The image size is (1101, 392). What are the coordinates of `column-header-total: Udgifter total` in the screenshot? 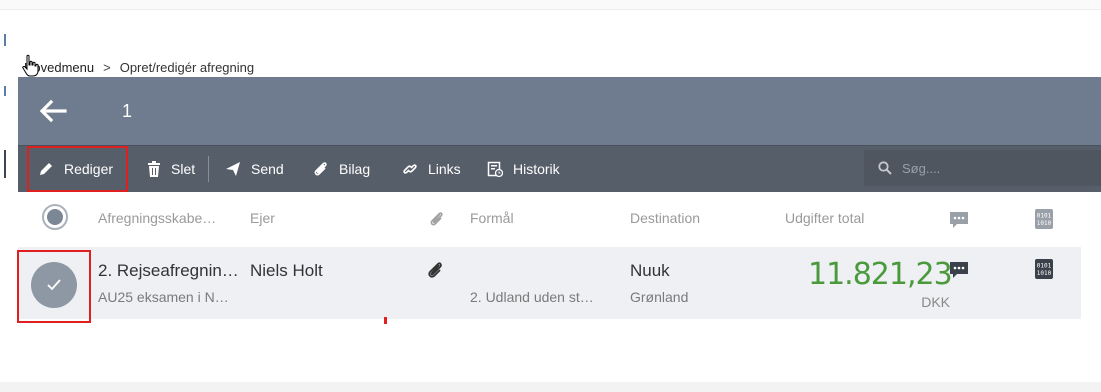 It's located at (824, 218).